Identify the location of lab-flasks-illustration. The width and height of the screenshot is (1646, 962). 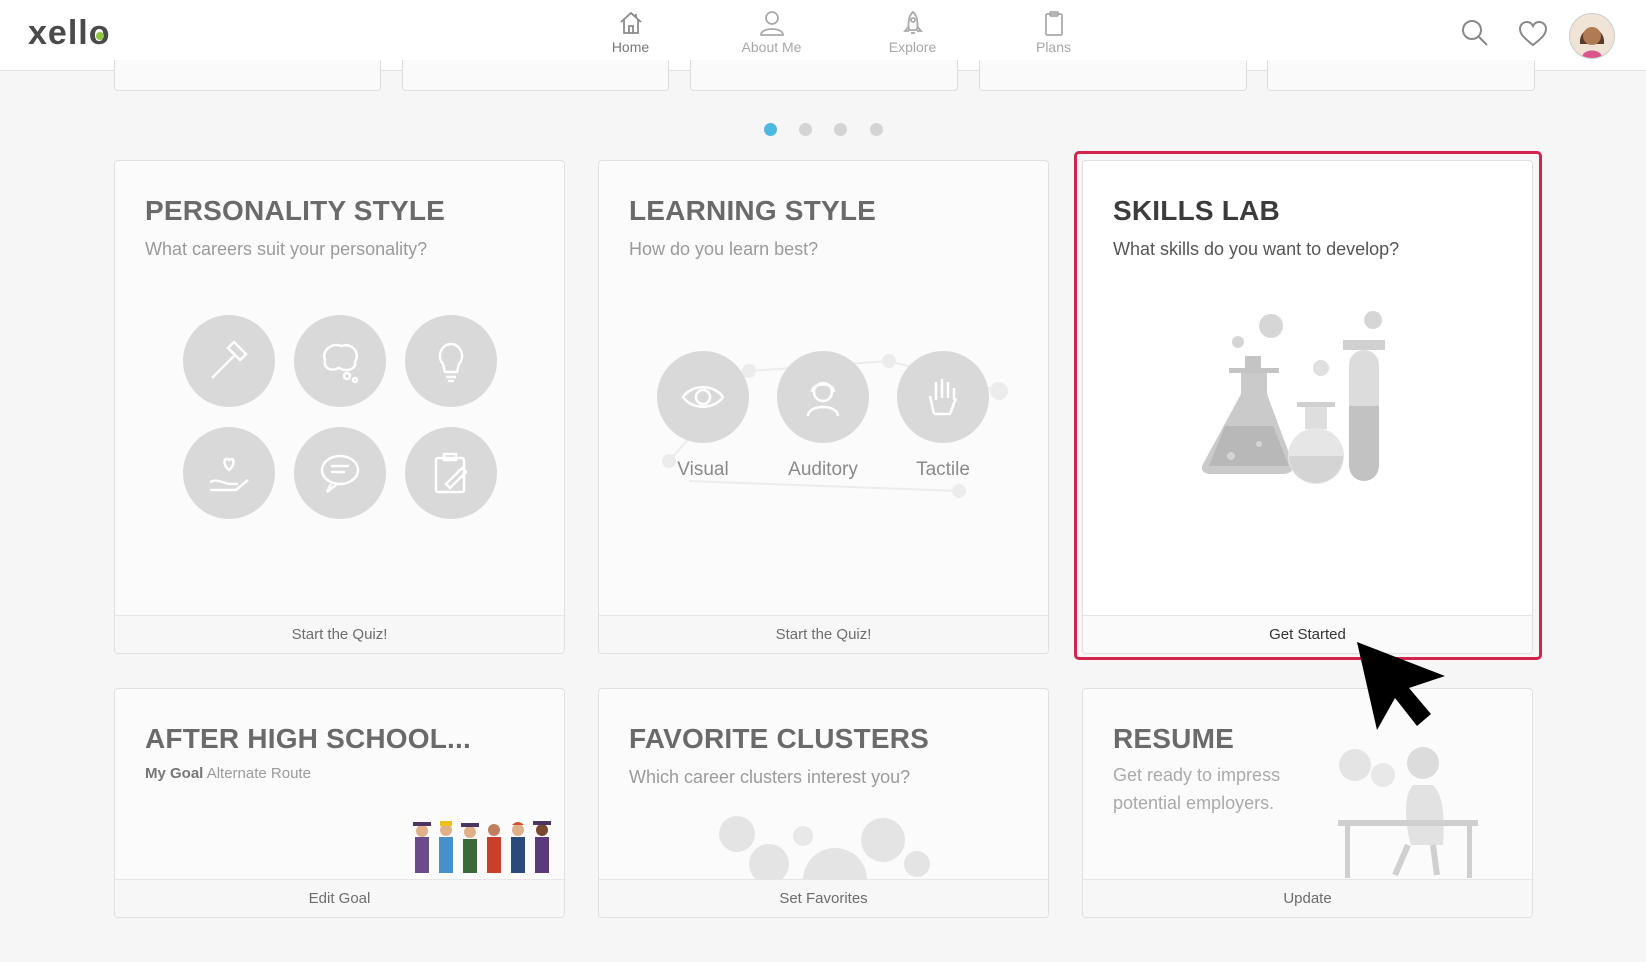
(1293, 397).